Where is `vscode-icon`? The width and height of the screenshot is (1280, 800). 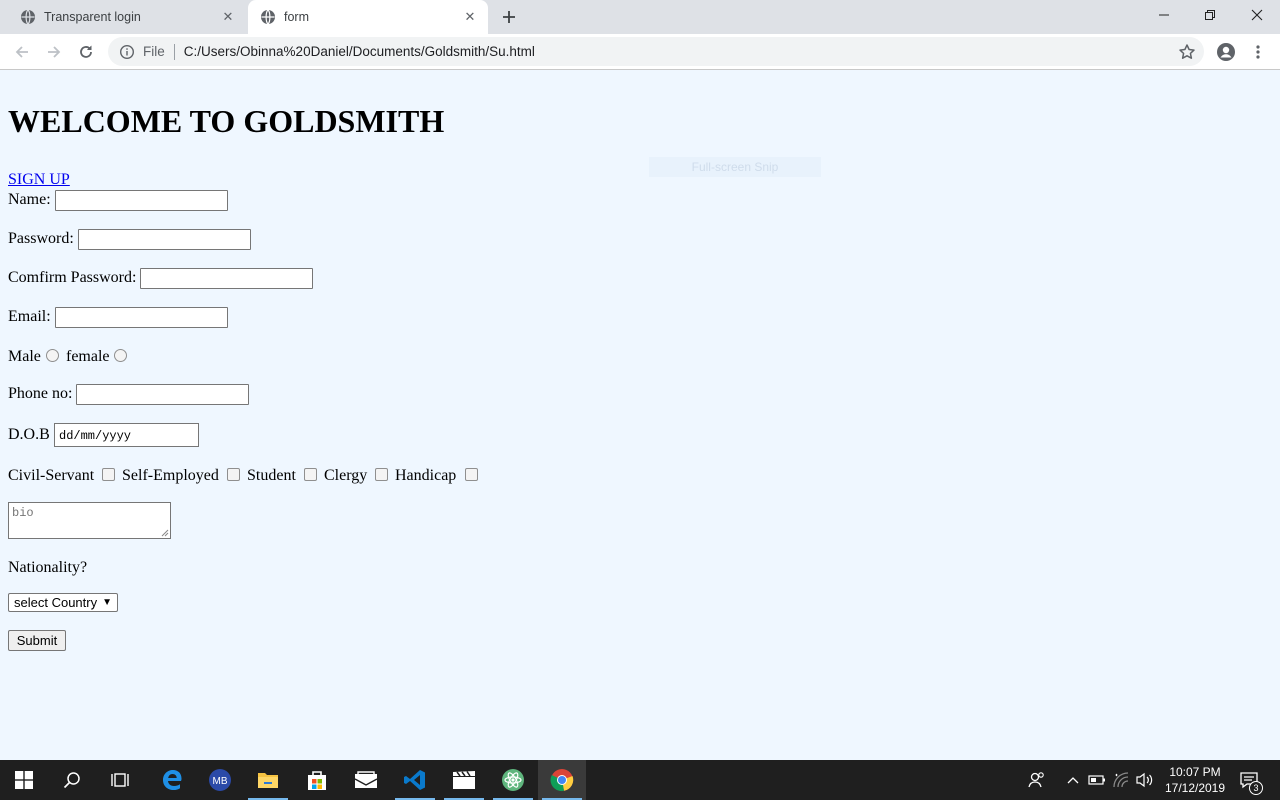 vscode-icon is located at coordinates (414, 780).